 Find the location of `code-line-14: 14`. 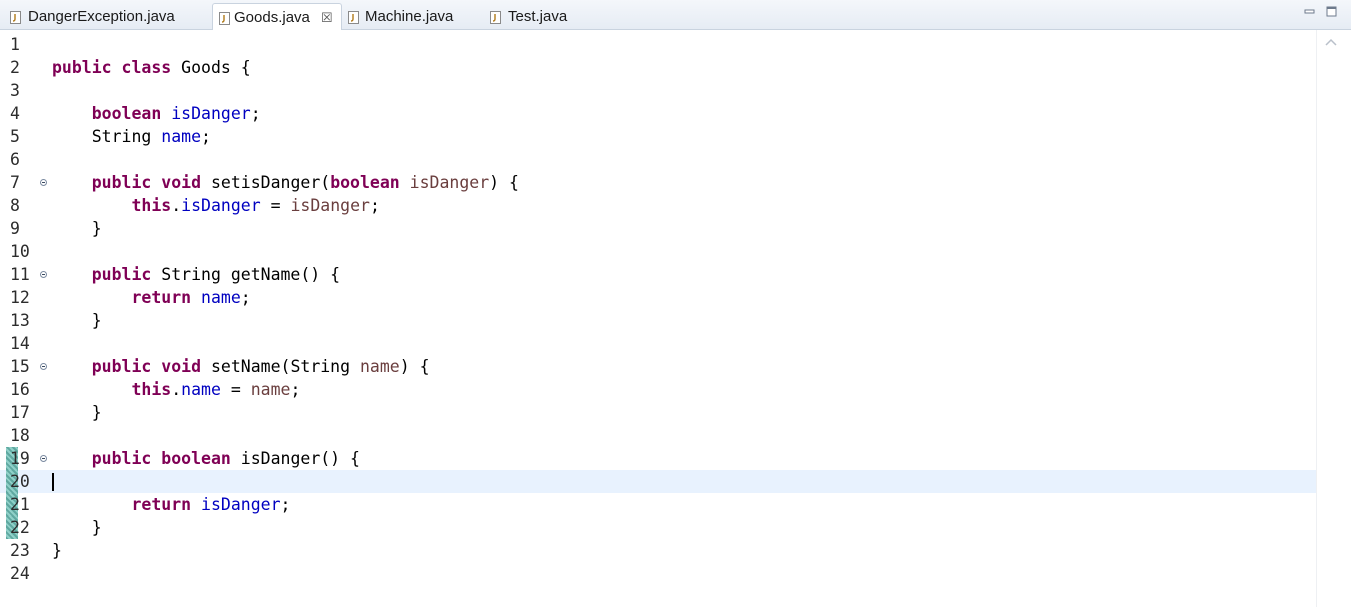

code-line-14: 14 is located at coordinates (658, 343).